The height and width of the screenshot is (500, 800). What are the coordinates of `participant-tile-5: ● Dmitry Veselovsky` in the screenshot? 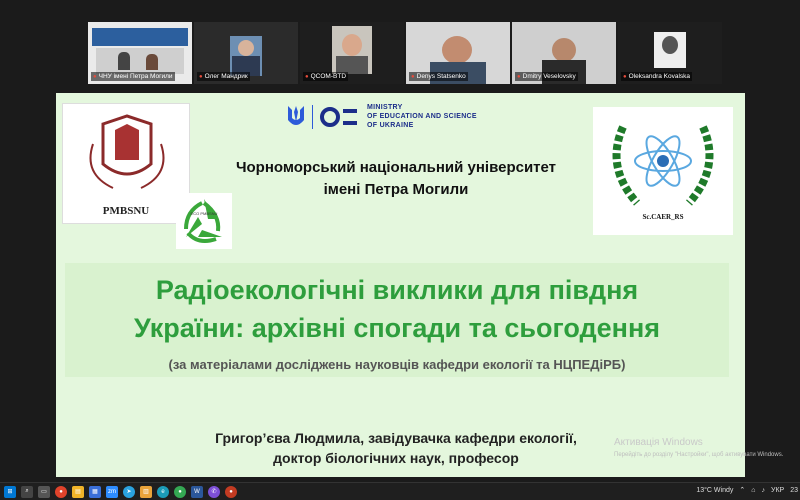 It's located at (564, 53).